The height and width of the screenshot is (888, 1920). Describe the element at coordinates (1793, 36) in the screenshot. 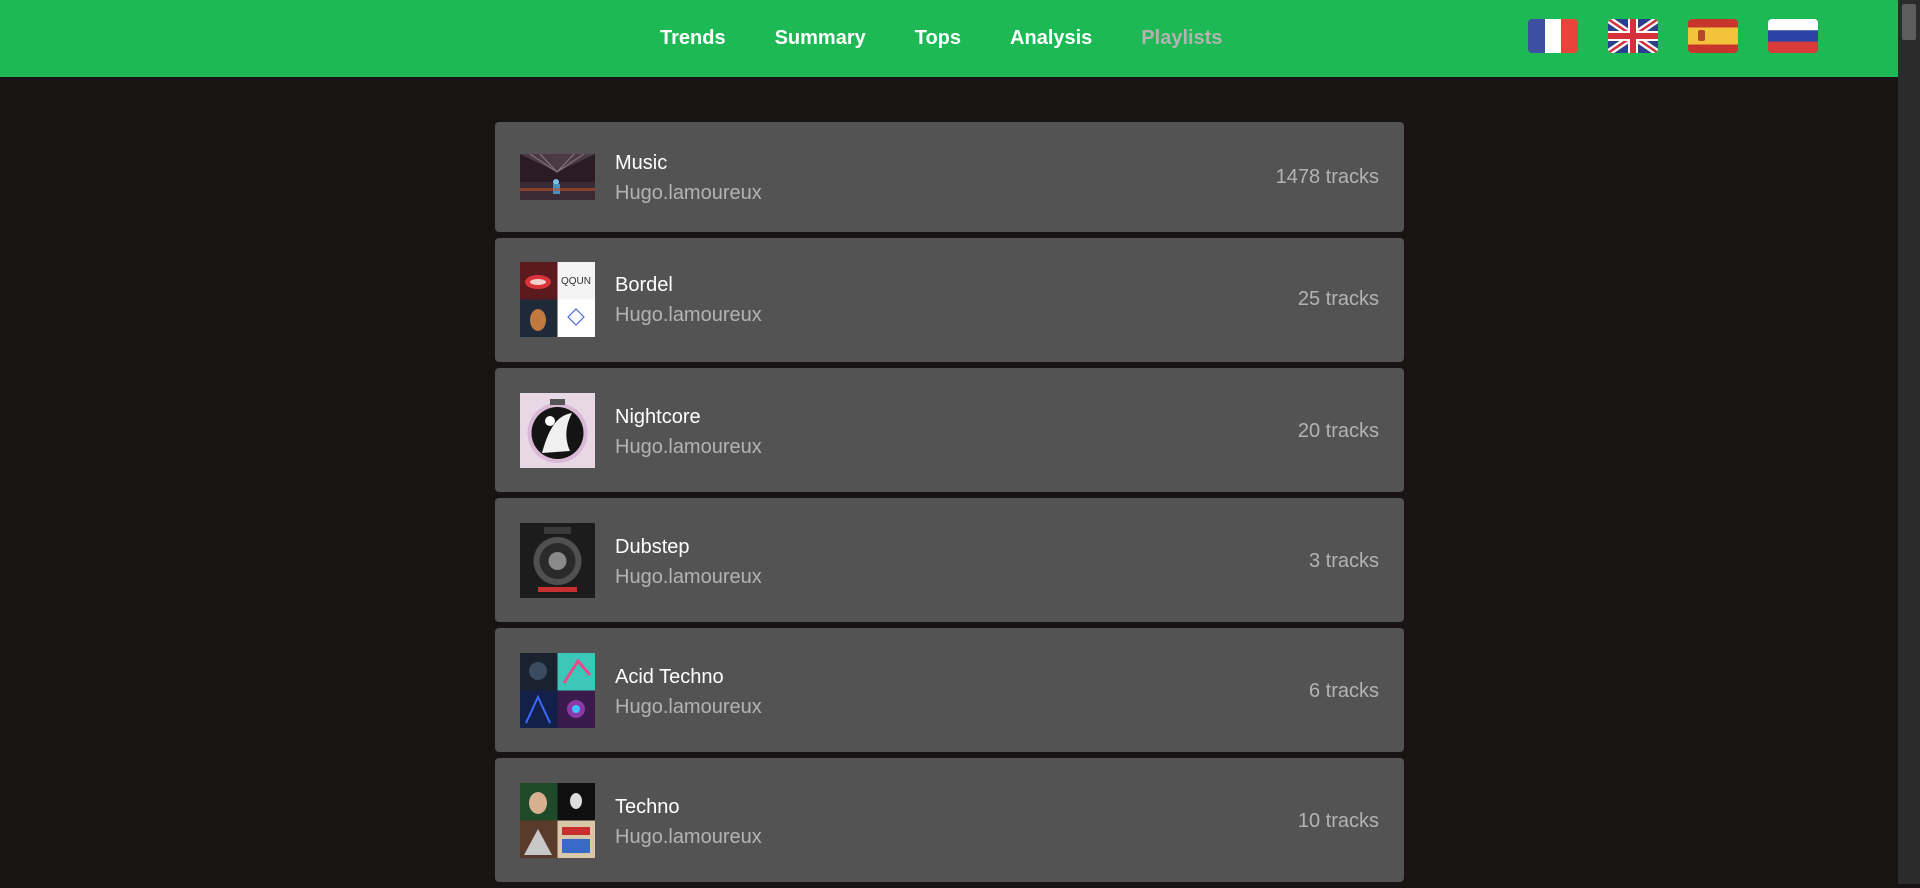

I see `russia-flag-icon` at that location.